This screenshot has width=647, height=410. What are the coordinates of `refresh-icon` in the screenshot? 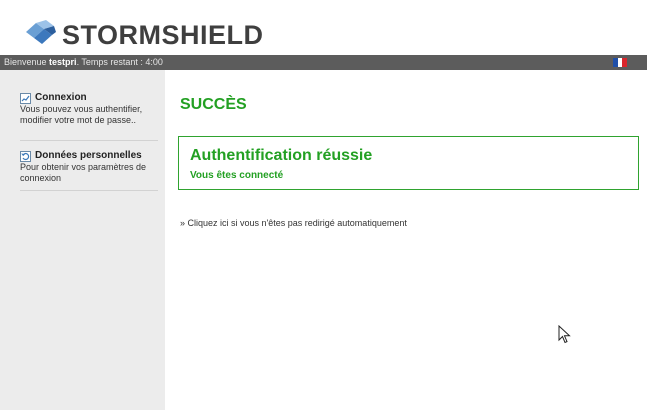 It's located at (25, 156).